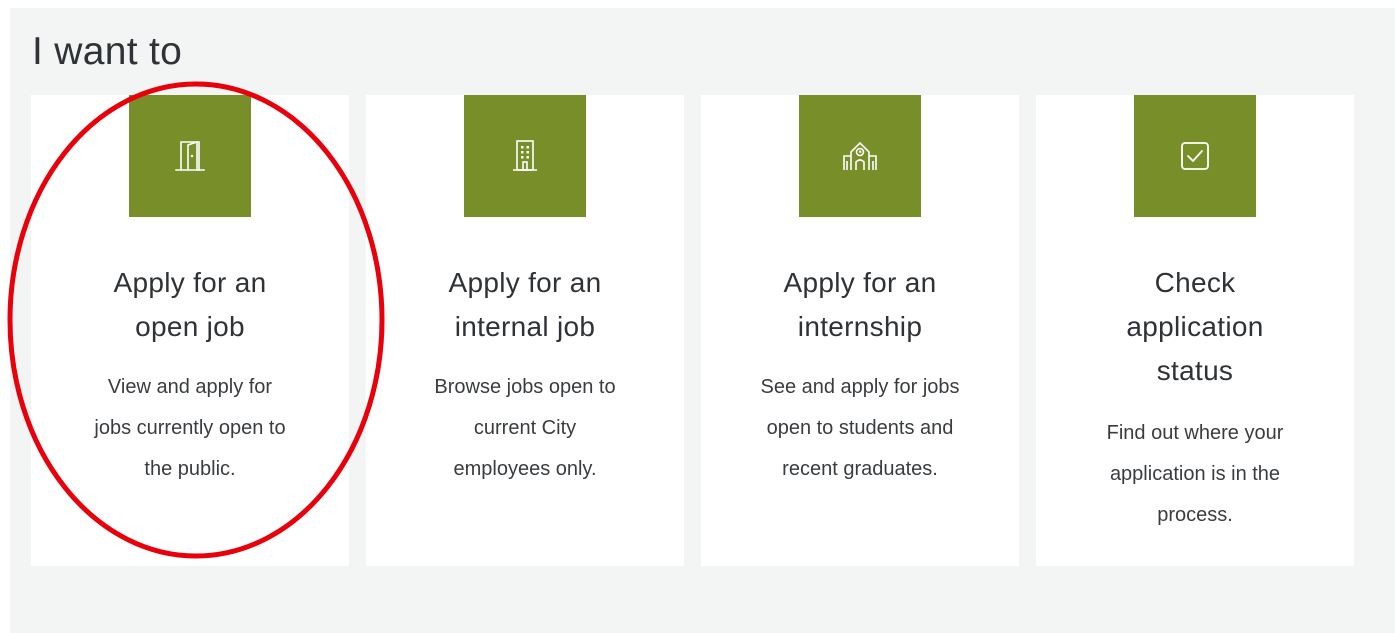  What do you see at coordinates (860, 326) in the screenshot?
I see `card-title-line: internship` at bounding box center [860, 326].